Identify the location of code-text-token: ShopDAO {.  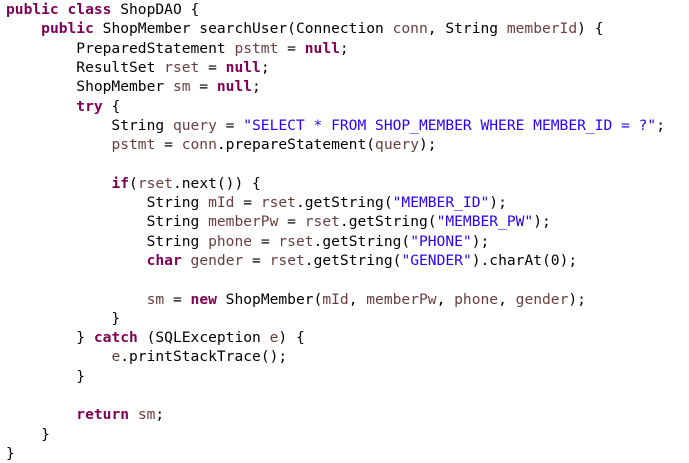
(155, 9).